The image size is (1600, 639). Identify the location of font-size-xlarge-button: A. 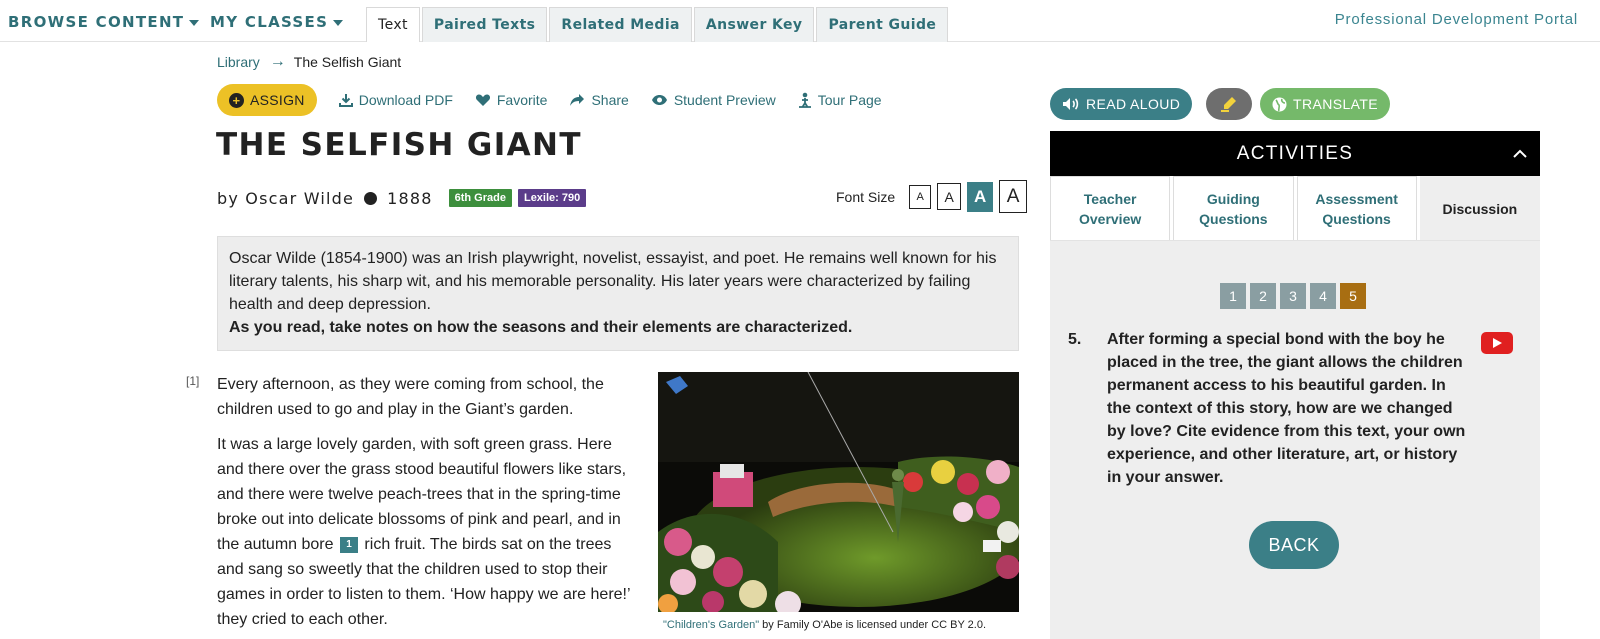
(1013, 196).